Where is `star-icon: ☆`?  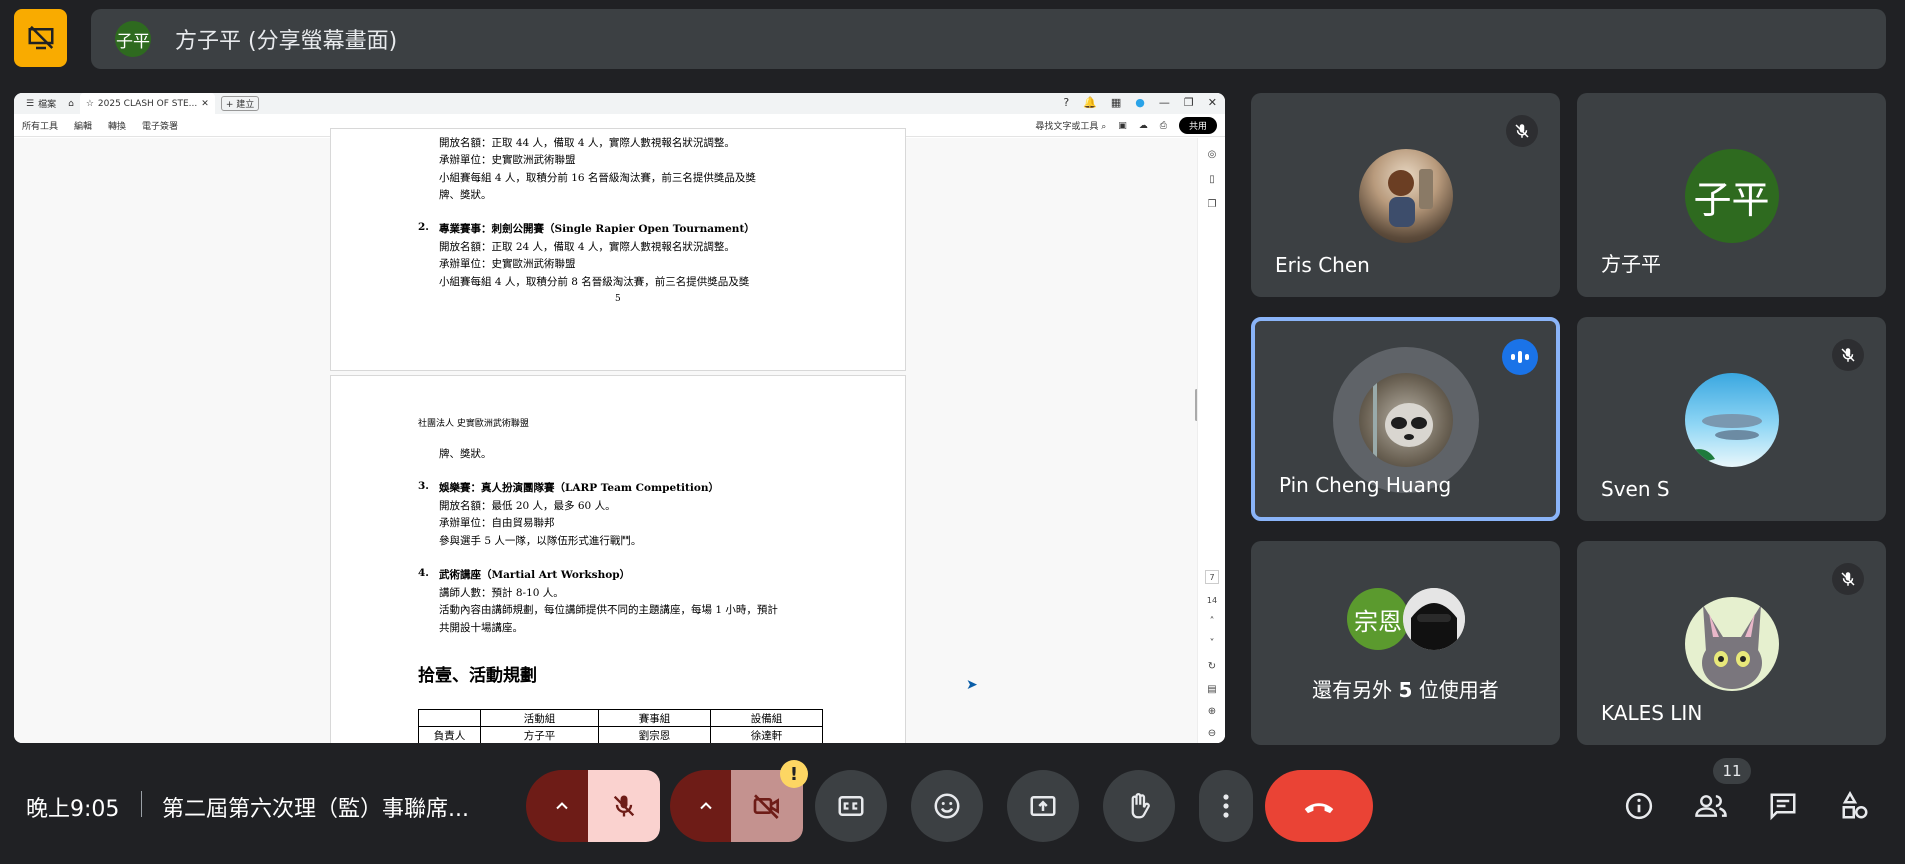 star-icon: ☆ is located at coordinates (89, 103).